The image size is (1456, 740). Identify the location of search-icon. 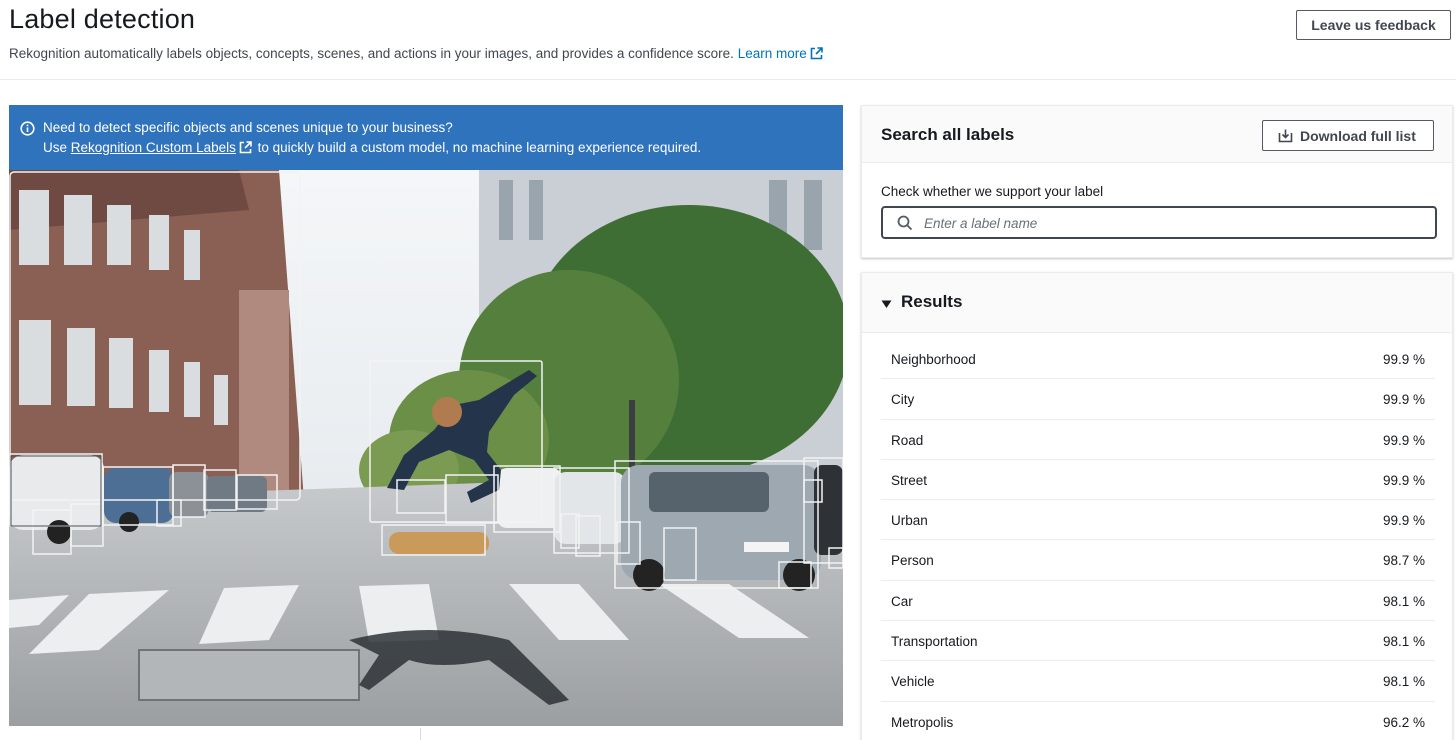
(905, 225).